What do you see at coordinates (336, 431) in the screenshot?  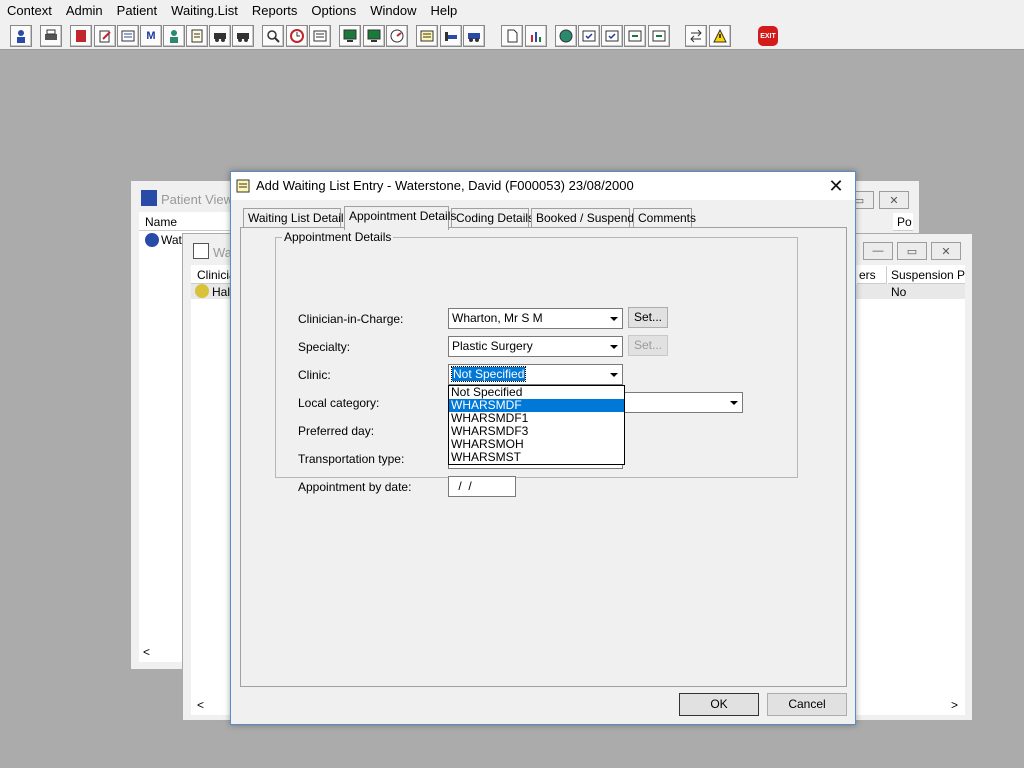 I see `preferred-day-label: Preferred day:` at bounding box center [336, 431].